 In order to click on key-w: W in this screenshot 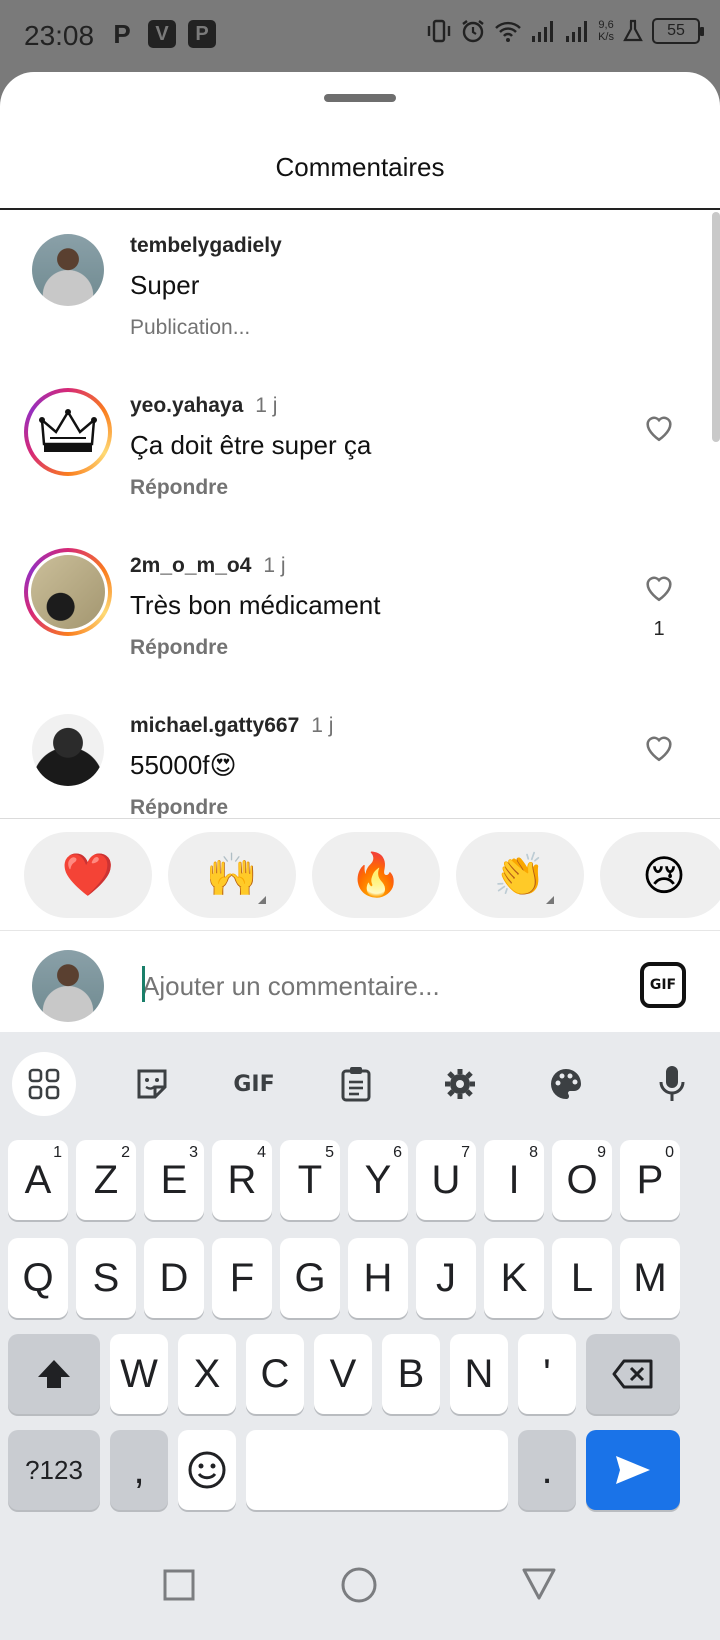, I will do `click(139, 1374)`.